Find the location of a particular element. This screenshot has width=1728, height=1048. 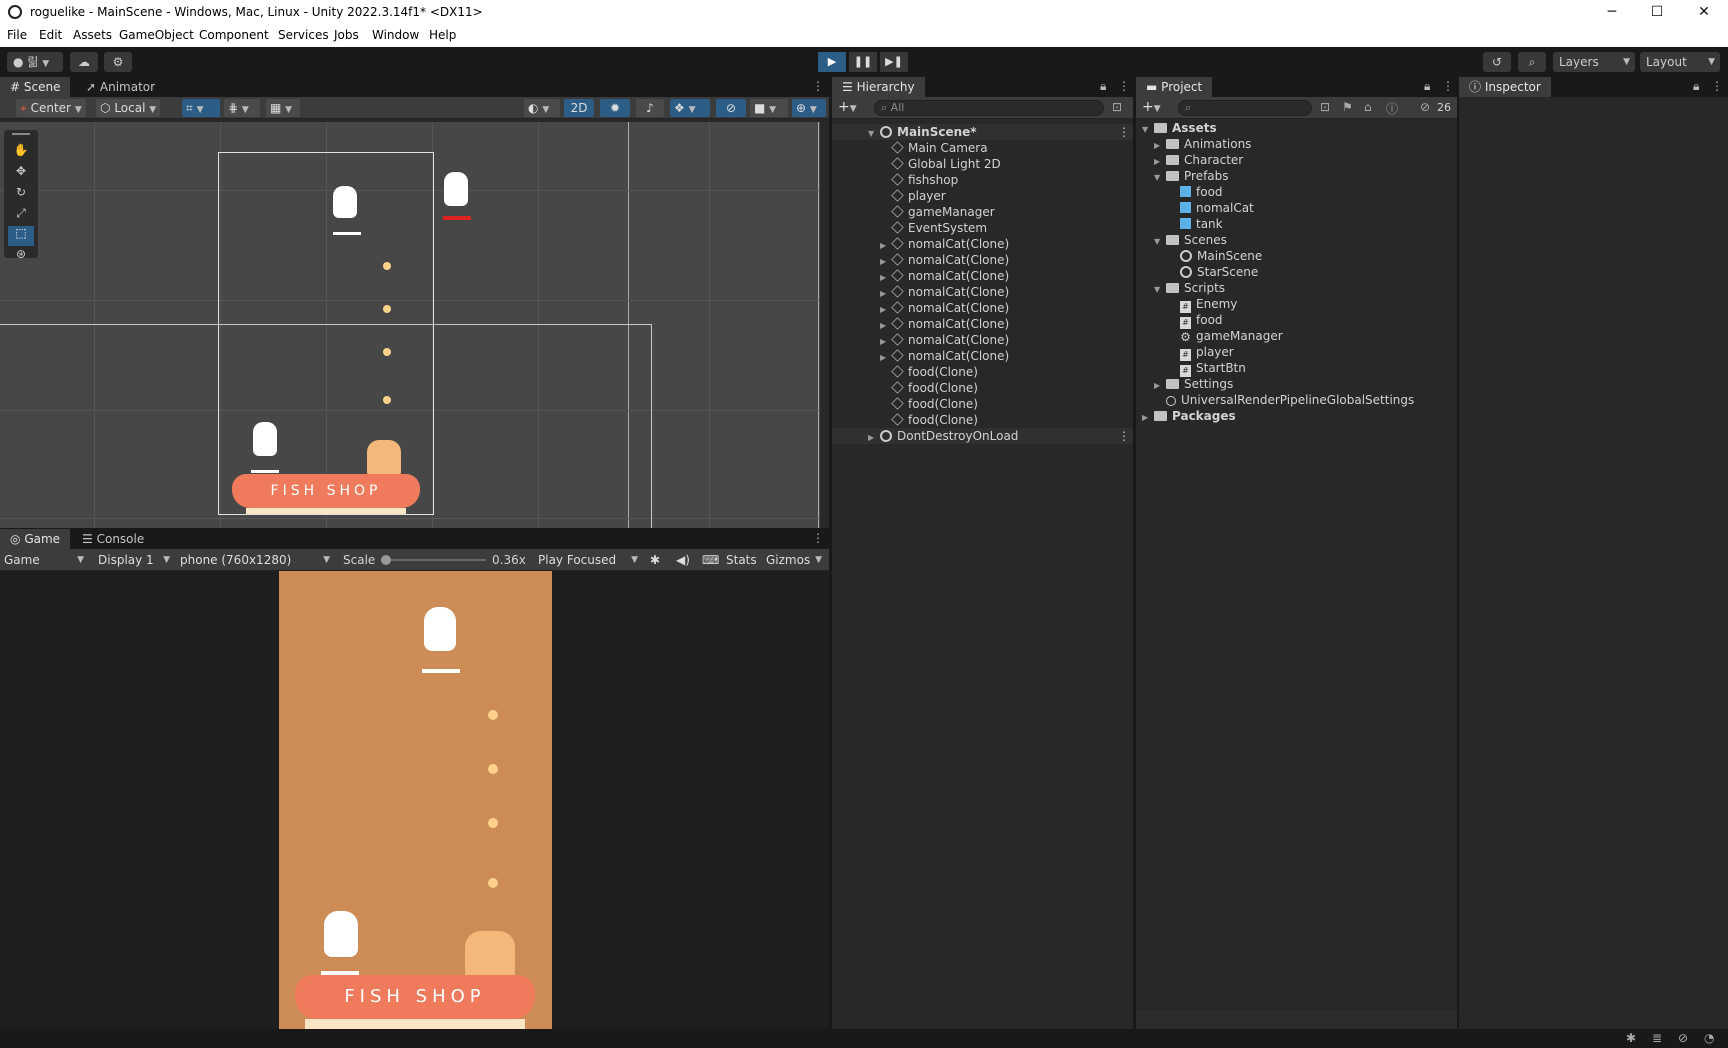

snap-increment-dropdown: ⋕ ▼ is located at coordinates (242, 108).